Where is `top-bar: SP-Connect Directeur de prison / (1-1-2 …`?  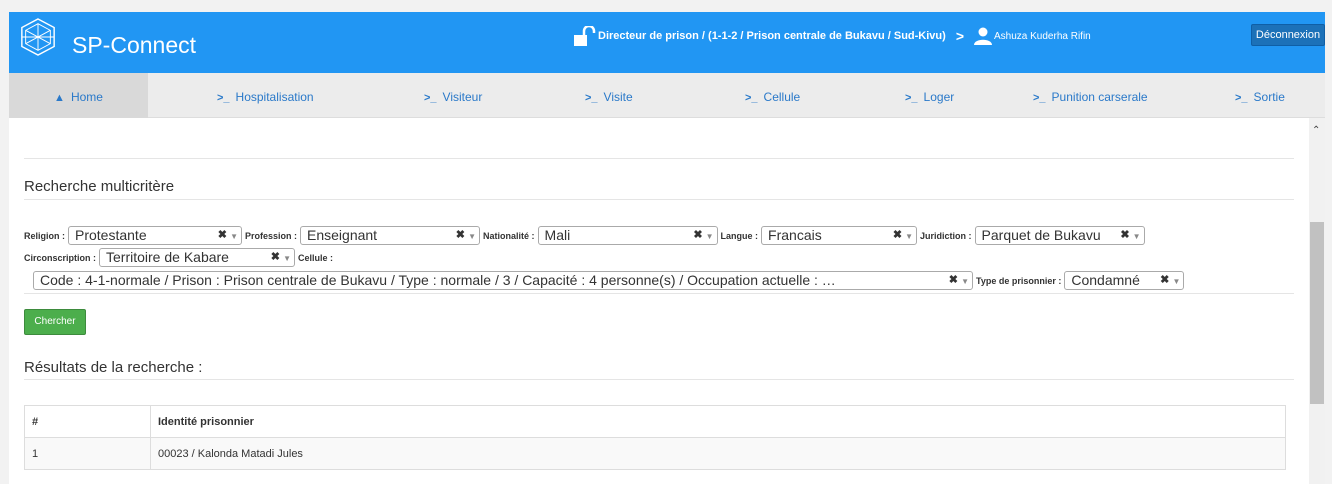 top-bar: SP-Connect Directeur de prison / (1-1-2 … is located at coordinates (667, 42).